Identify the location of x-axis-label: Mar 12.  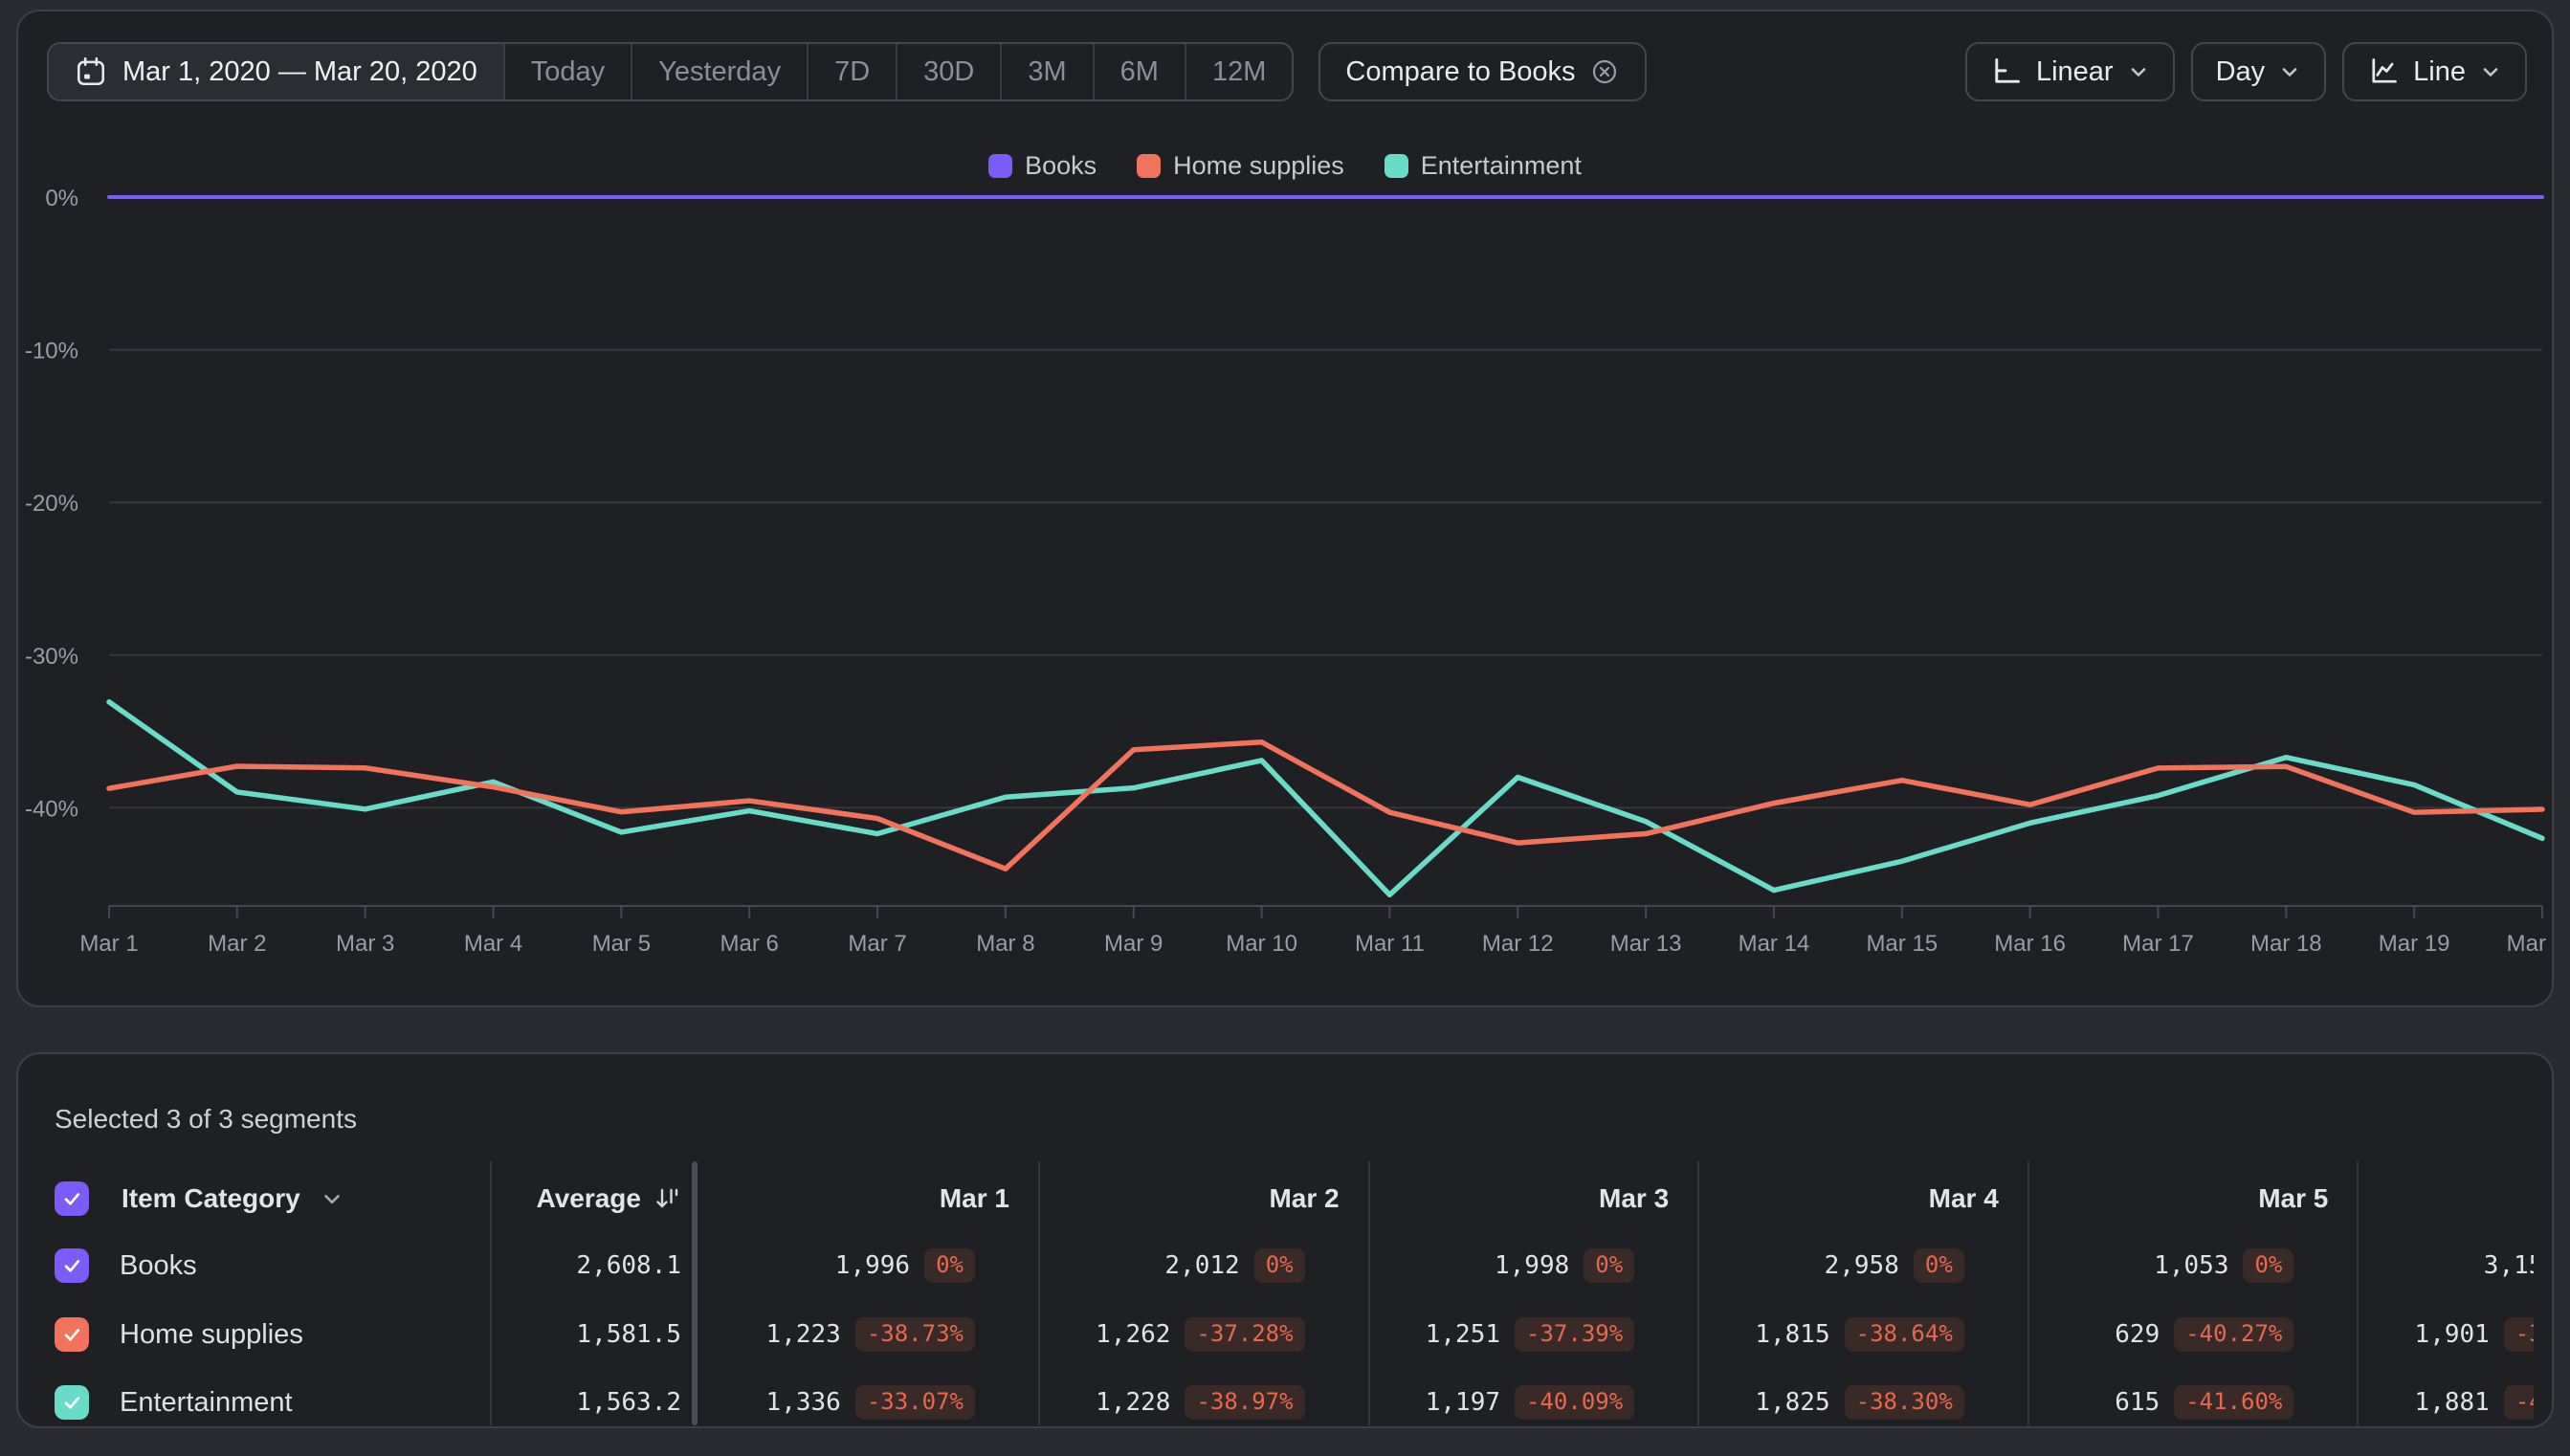
(1518, 944).